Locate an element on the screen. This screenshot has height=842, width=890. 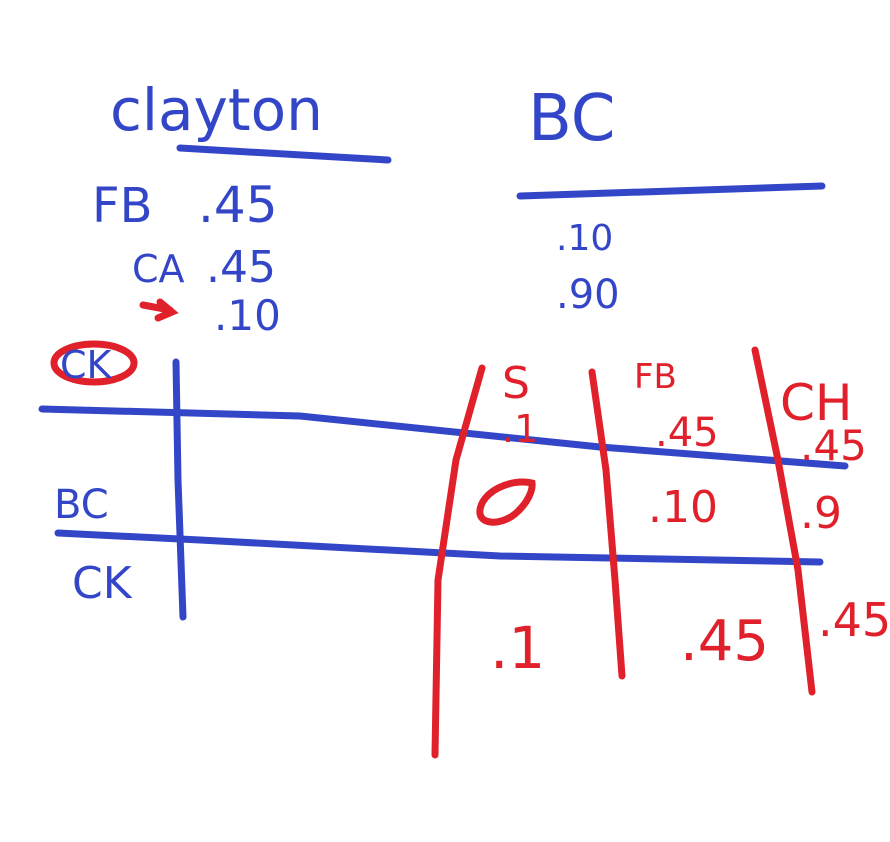
left-row-value-s: .10 is located at coordinates (247, 315).